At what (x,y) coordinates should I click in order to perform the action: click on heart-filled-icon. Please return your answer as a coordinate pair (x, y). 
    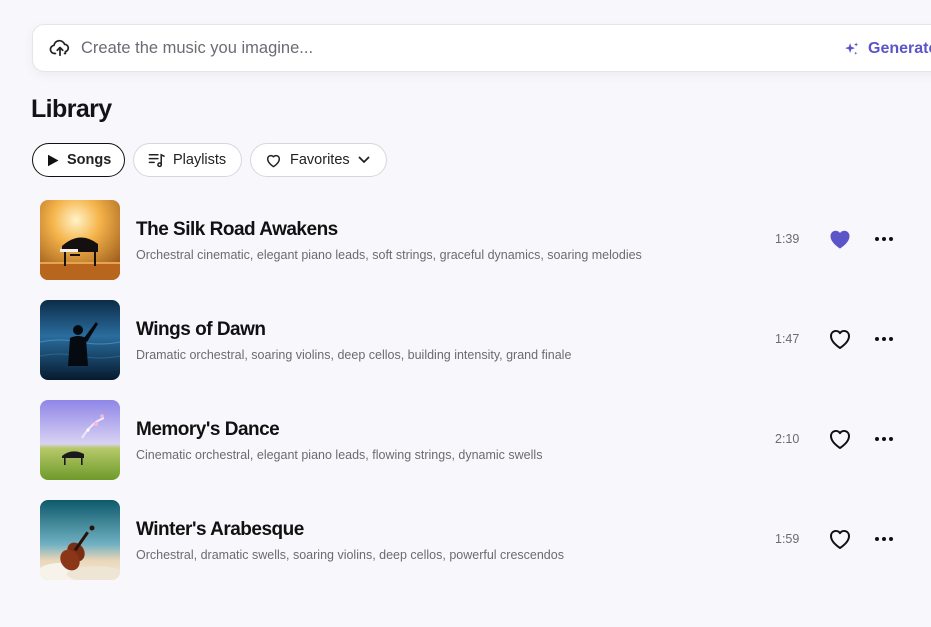
    Looking at the image, I should click on (840, 239).